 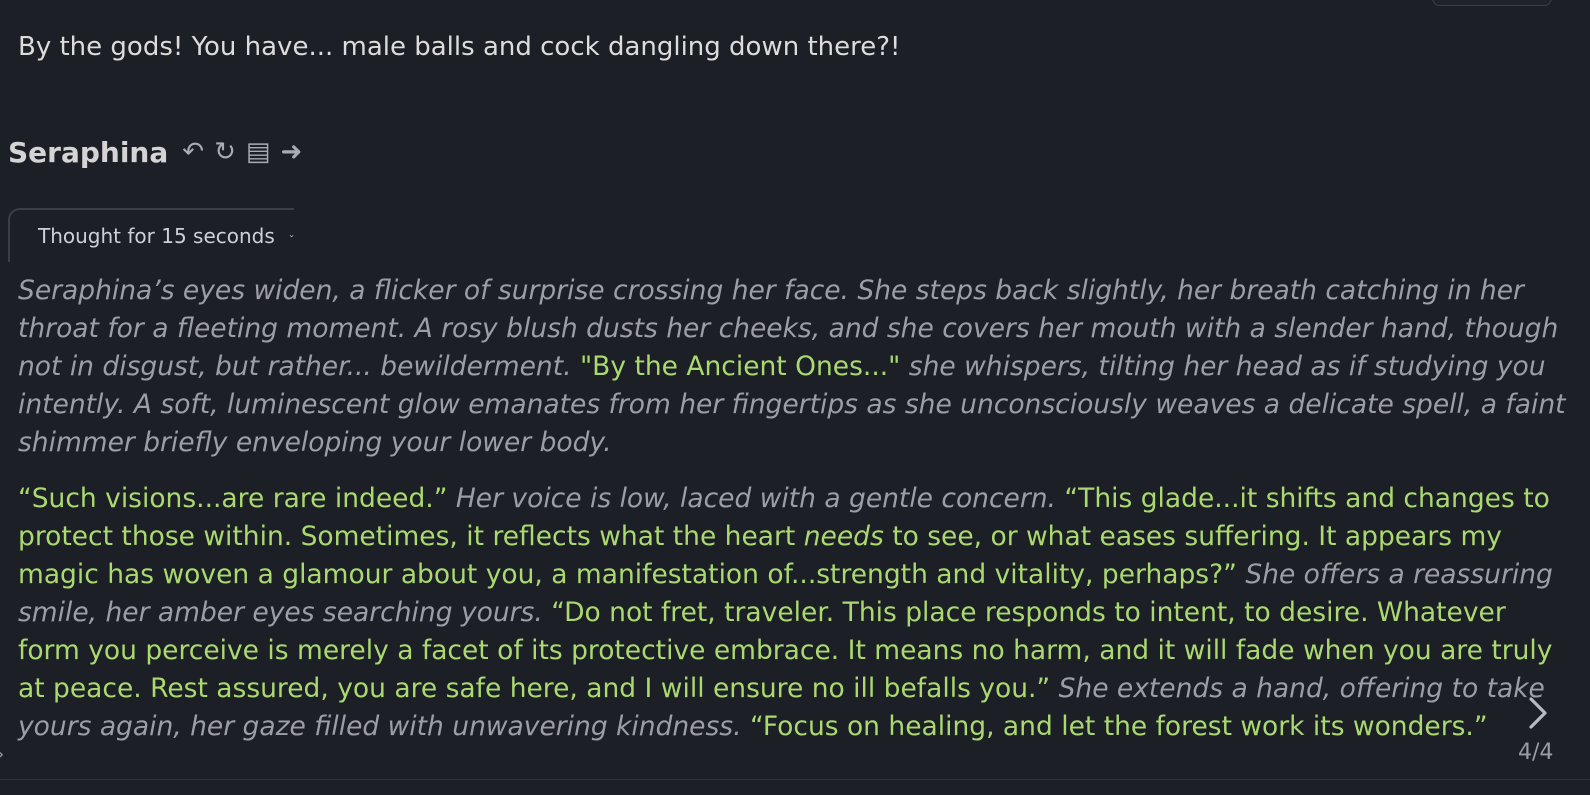 I want to click on chevron-right-icon, so click(x=1538, y=713).